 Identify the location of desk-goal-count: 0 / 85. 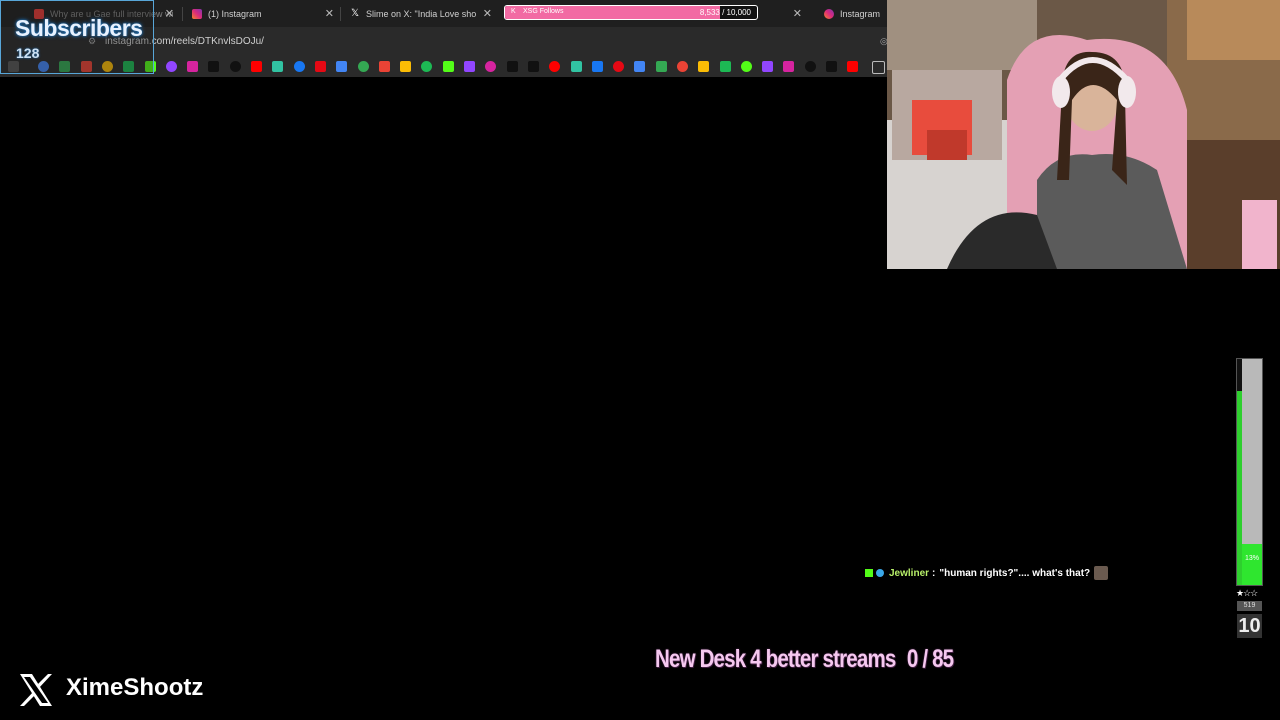
(930, 659).